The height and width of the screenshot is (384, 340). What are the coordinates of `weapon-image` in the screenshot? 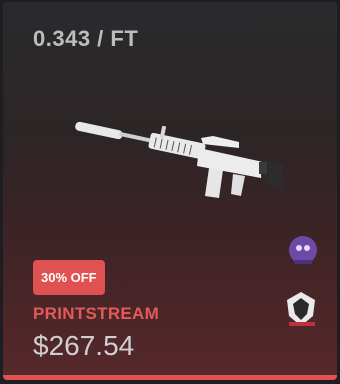 It's located at (179, 159).